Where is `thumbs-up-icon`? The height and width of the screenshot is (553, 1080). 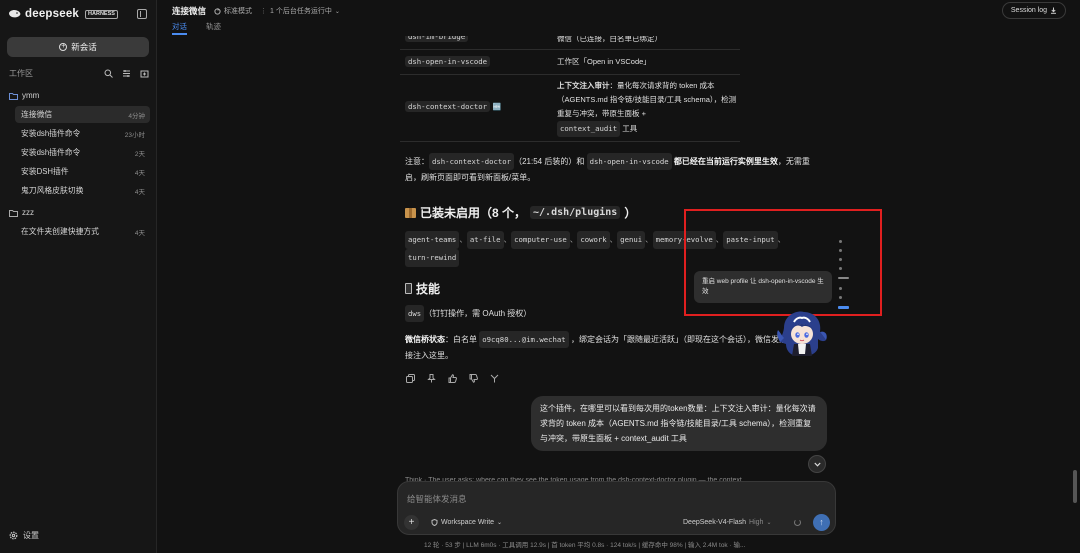
thumbs-up-icon is located at coordinates (452, 378).